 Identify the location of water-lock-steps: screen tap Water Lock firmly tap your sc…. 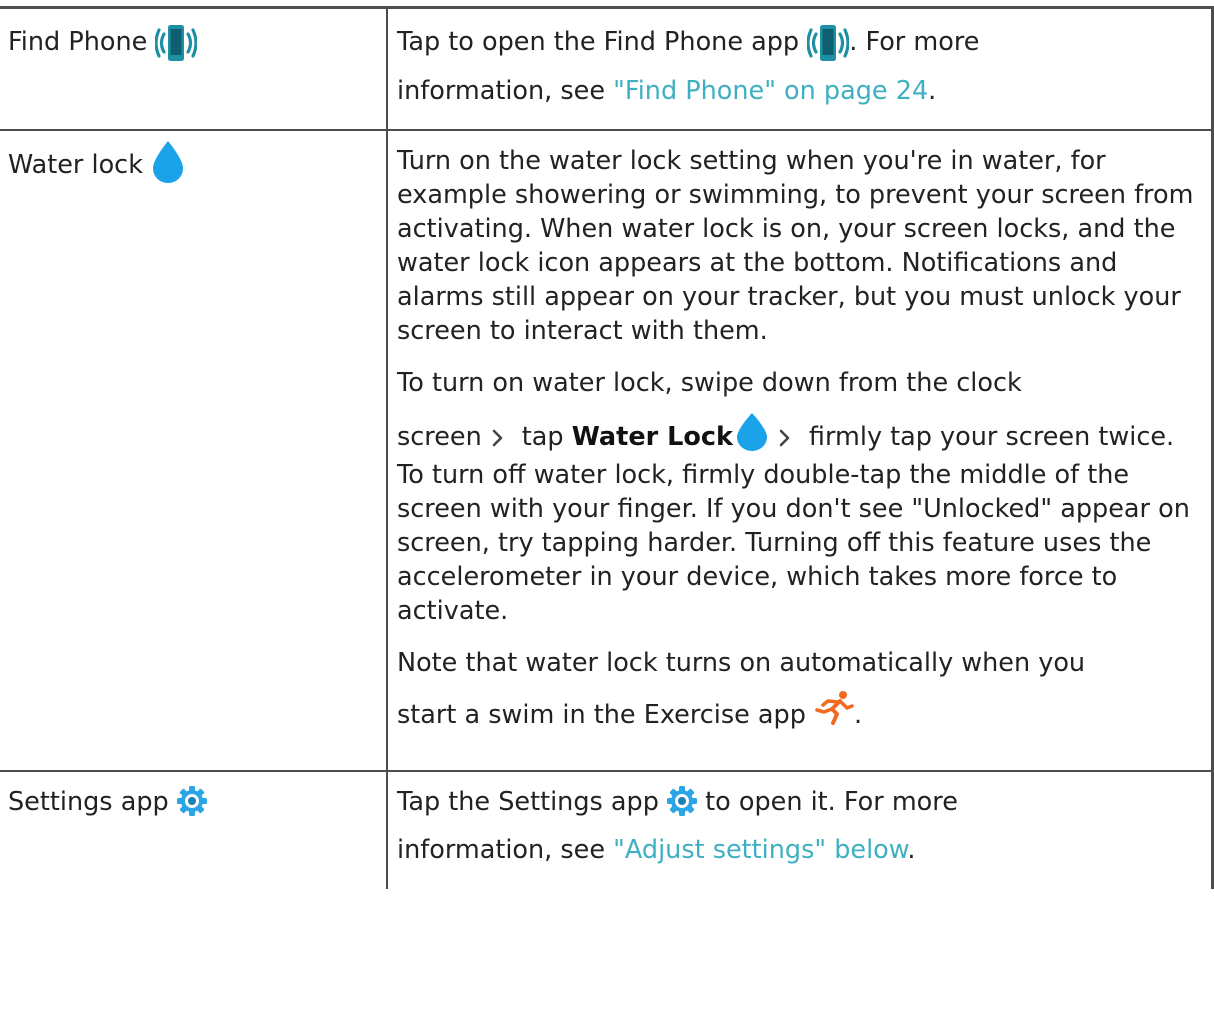
(801, 520).